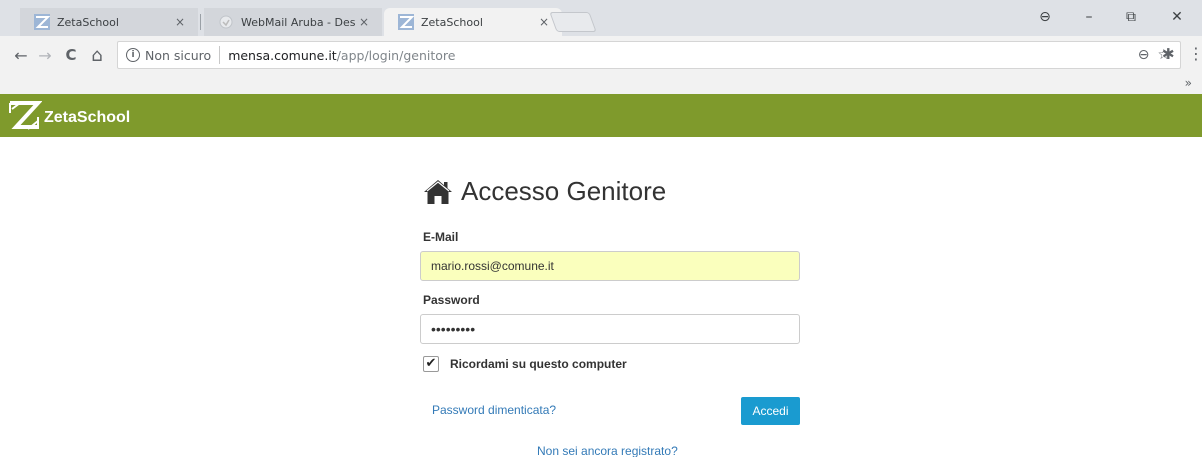 The height and width of the screenshot is (457, 1202). Describe the element at coordinates (607, 450) in the screenshot. I see `register-link: Non sei ancora registrato?` at that location.